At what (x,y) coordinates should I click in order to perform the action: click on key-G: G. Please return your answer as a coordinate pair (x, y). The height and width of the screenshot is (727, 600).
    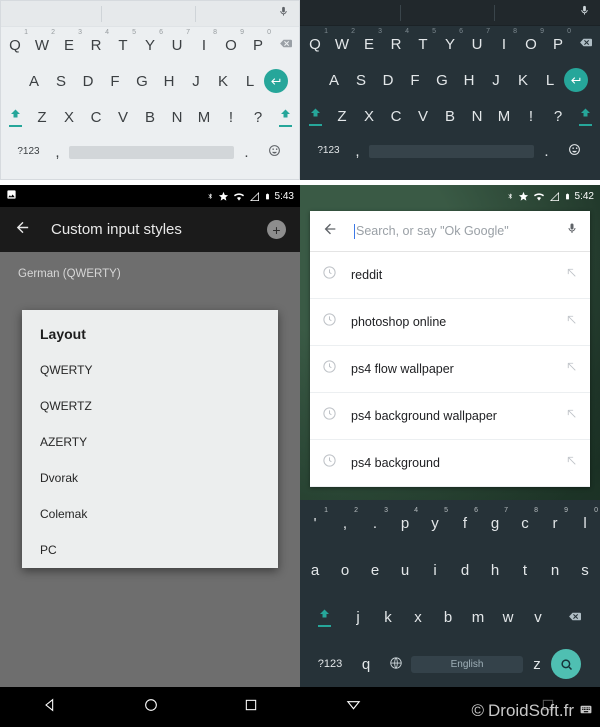
    Looking at the image, I should click on (142, 81).